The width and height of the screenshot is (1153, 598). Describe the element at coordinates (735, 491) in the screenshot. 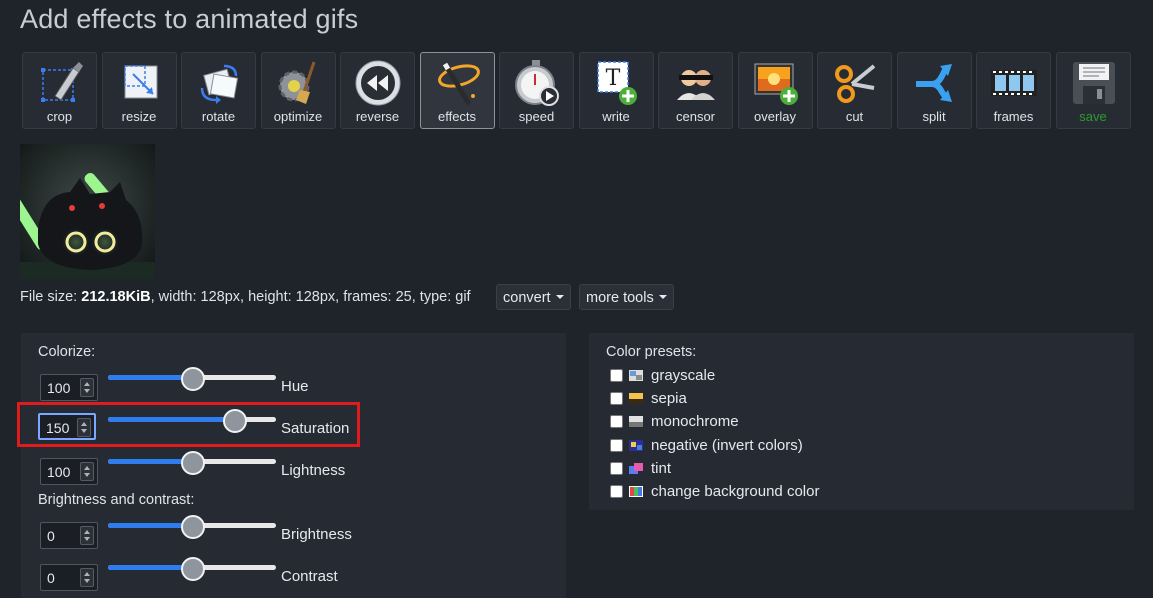

I see `preset-label: change background color` at that location.